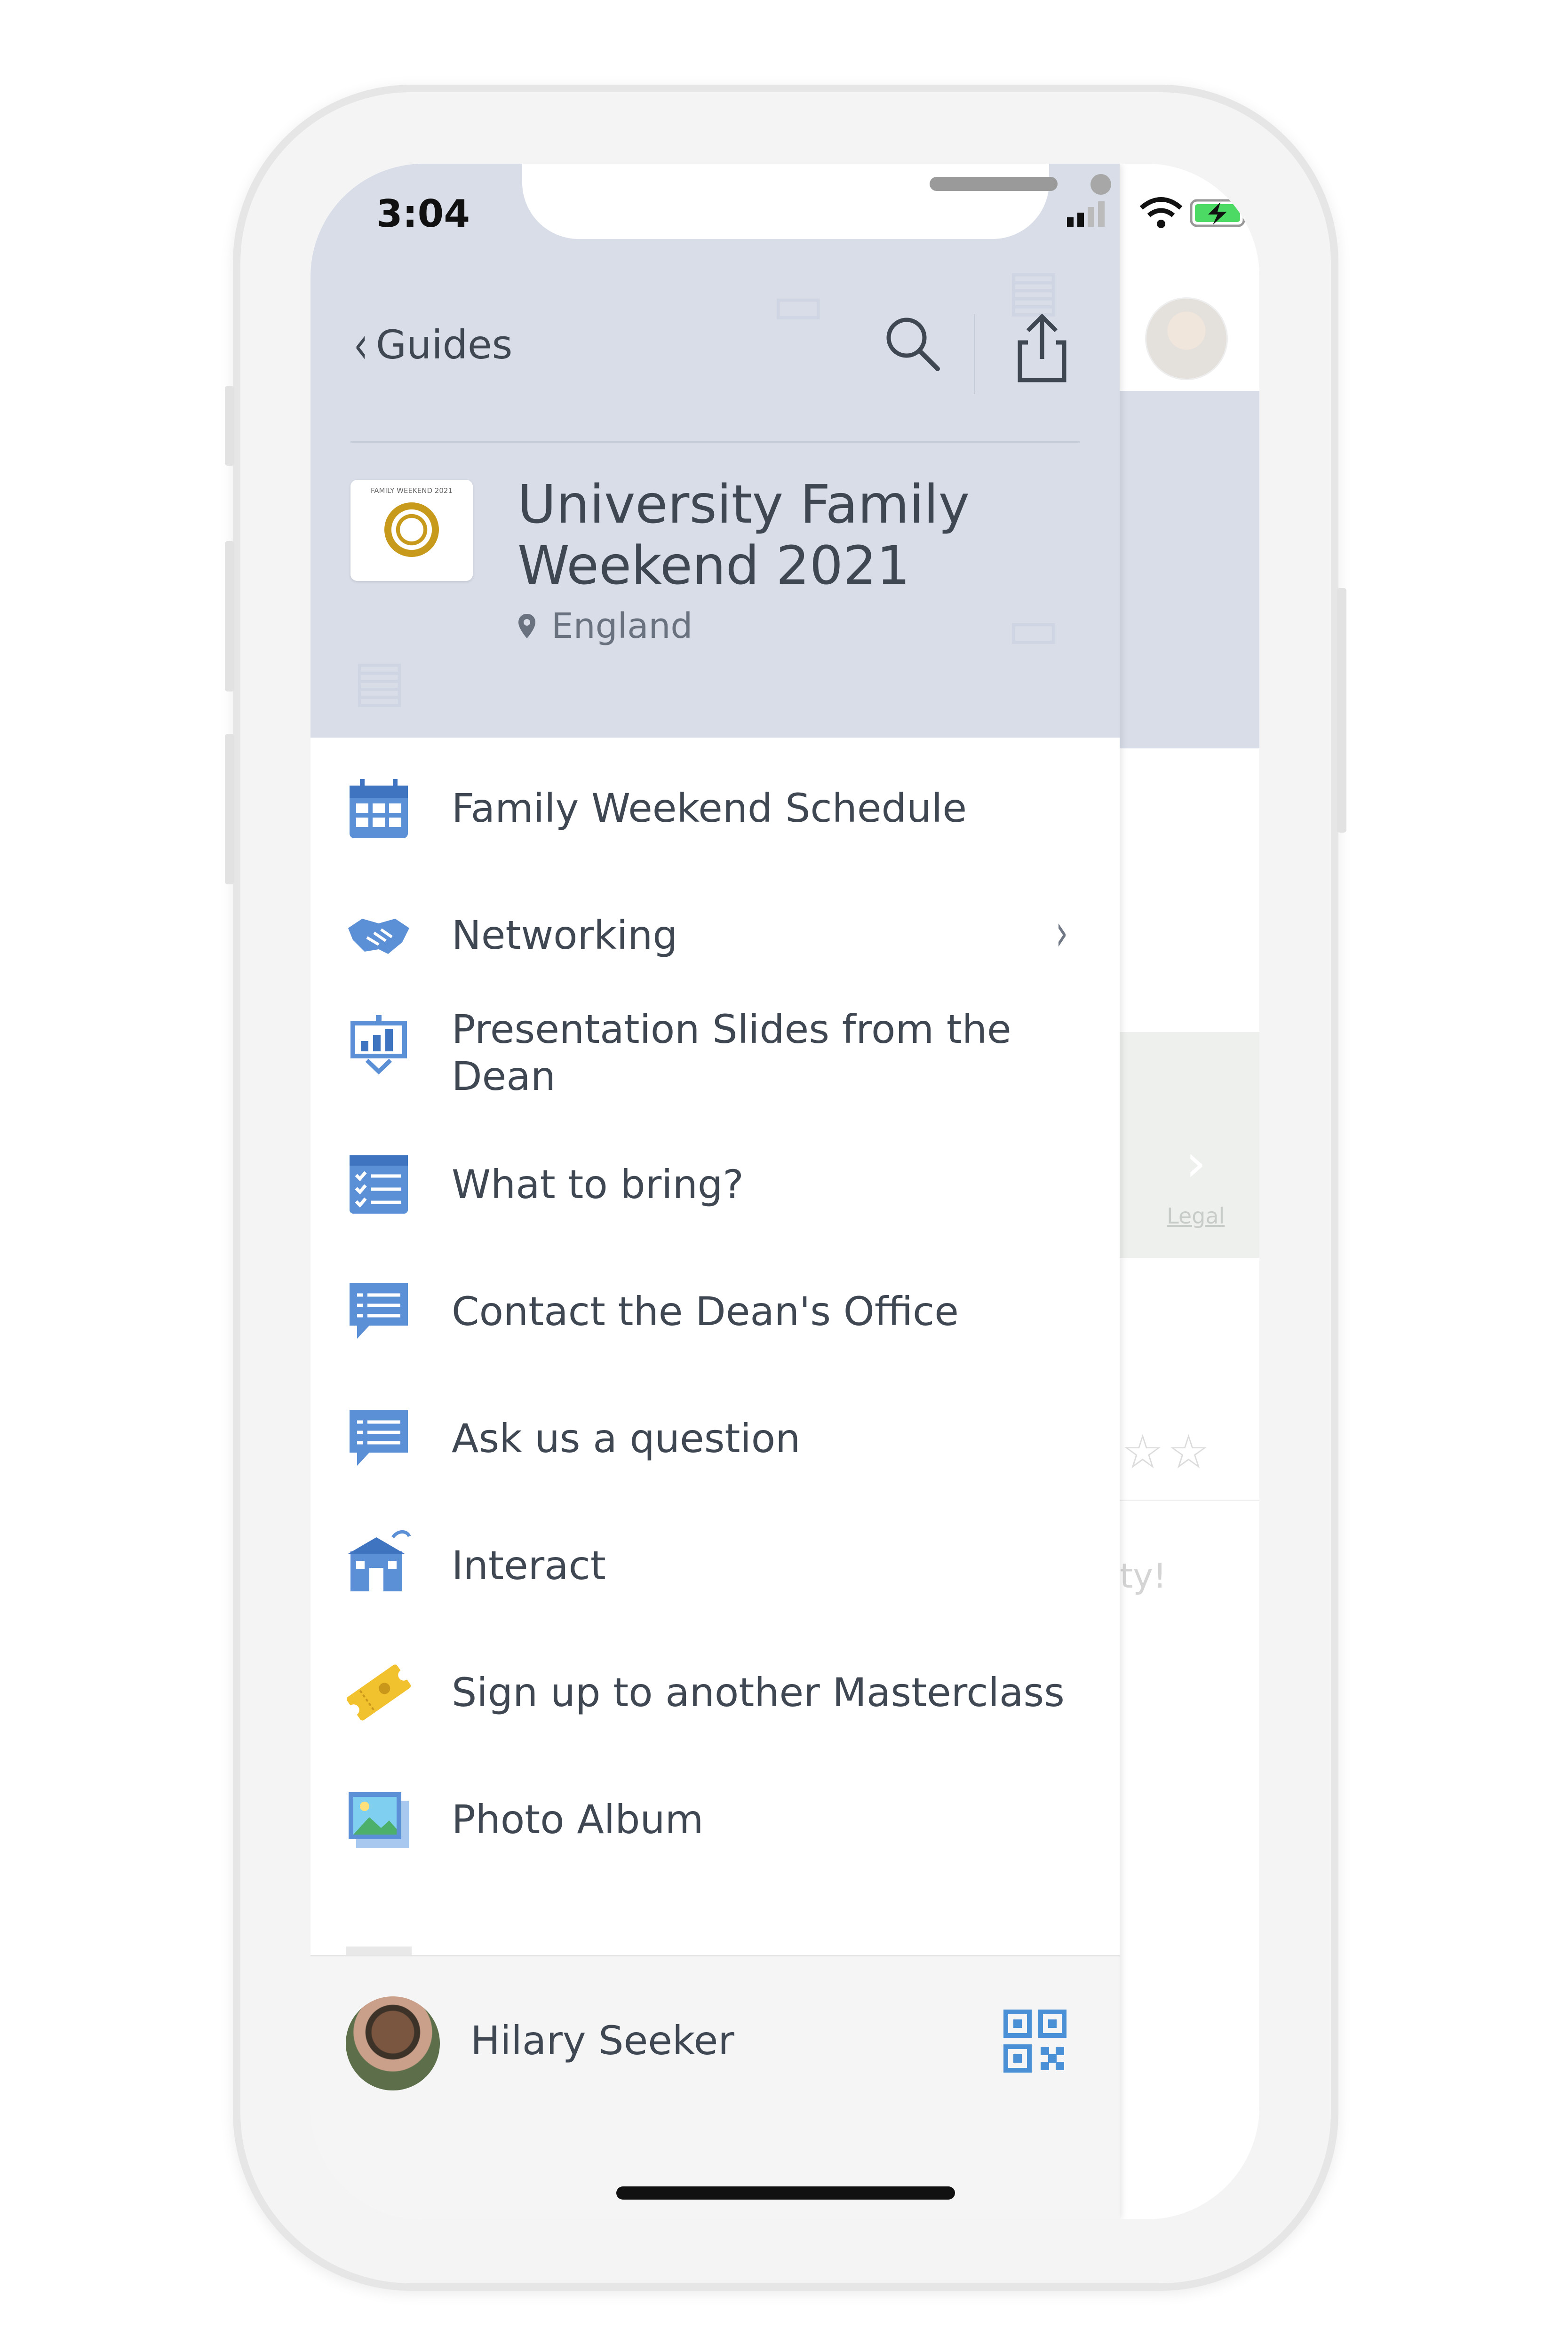  I want to click on phone-power-button, so click(1341, 710).